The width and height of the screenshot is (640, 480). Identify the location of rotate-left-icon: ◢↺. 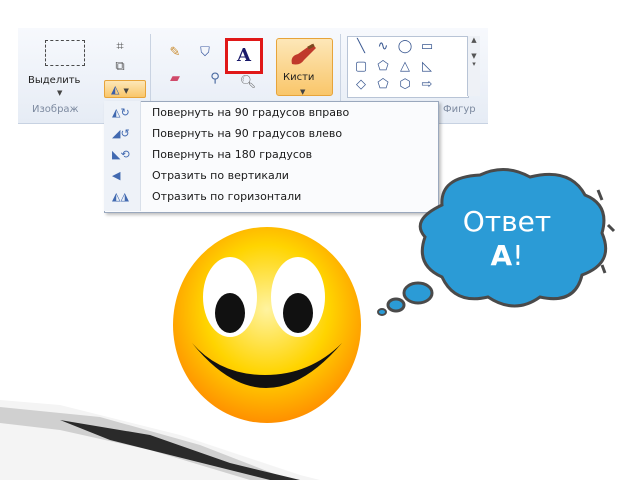
(121, 133).